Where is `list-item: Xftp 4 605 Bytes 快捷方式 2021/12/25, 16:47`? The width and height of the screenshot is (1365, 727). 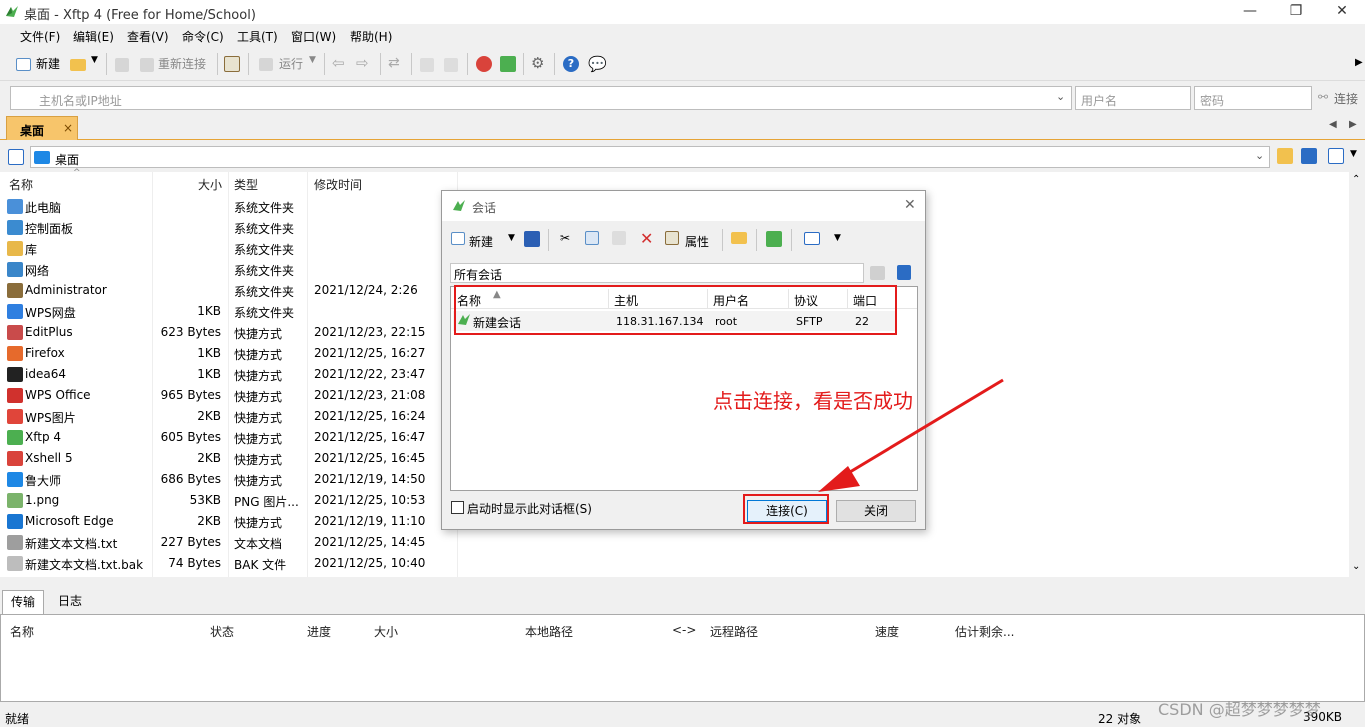 list-item: Xftp 4 605 Bytes 快捷方式 2021/12/25, 16:47 is located at coordinates (229, 437).